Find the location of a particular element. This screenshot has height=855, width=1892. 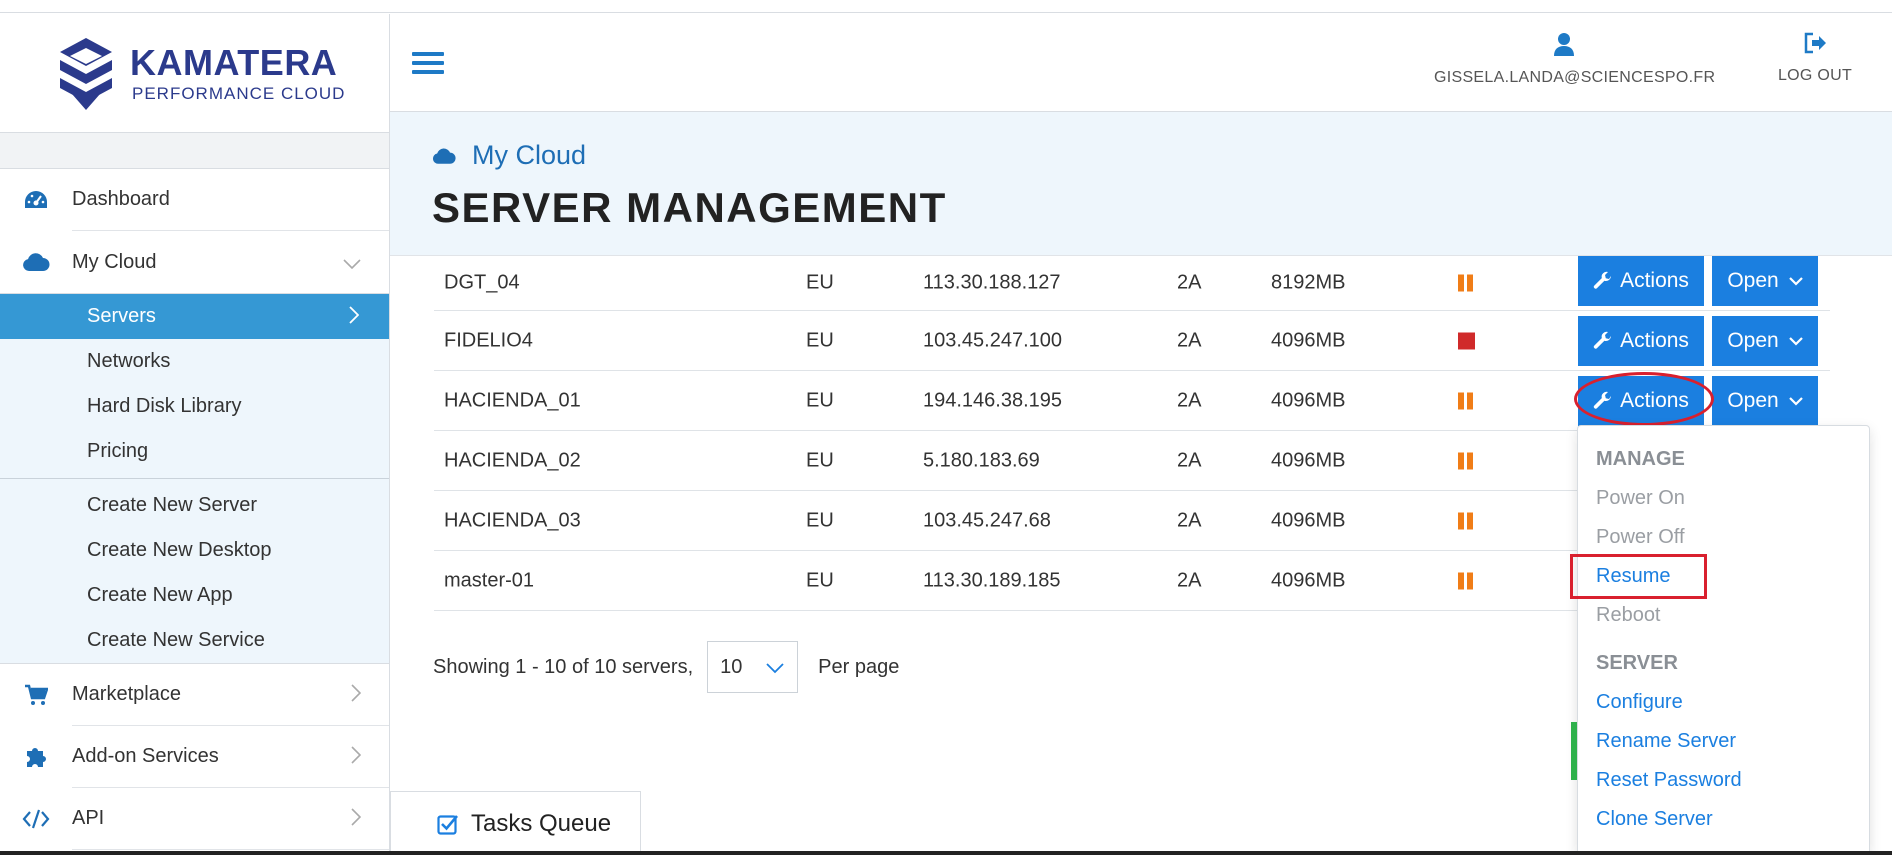

cart-icon is located at coordinates (36, 695).